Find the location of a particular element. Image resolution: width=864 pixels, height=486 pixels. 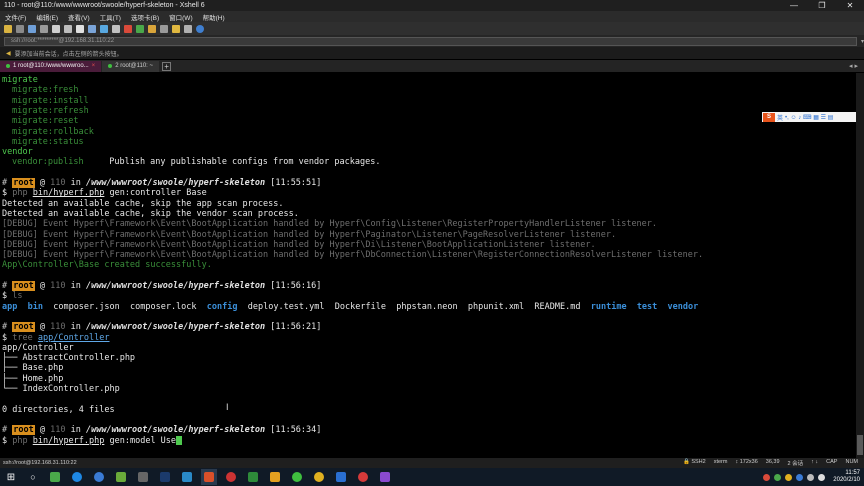

sogou-ime-icon: S is located at coordinates (769, 117).